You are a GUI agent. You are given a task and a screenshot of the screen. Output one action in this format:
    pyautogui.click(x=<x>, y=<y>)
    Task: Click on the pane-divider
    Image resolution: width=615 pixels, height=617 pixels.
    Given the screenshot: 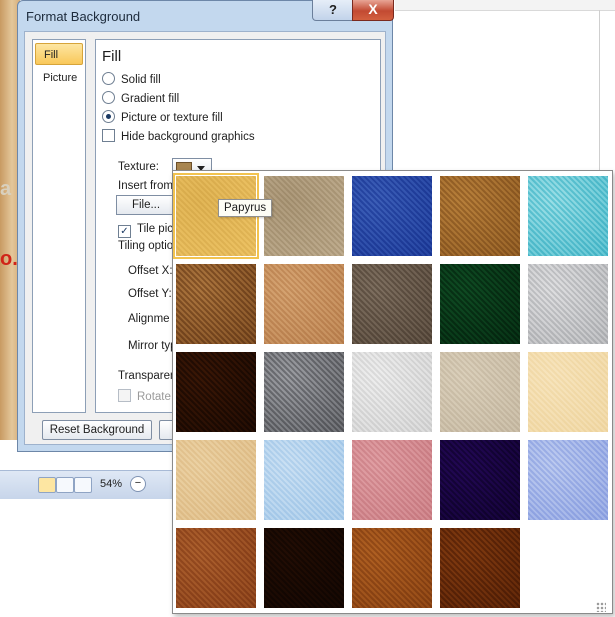 What is the action you would take?
    pyautogui.click(x=599, y=90)
    